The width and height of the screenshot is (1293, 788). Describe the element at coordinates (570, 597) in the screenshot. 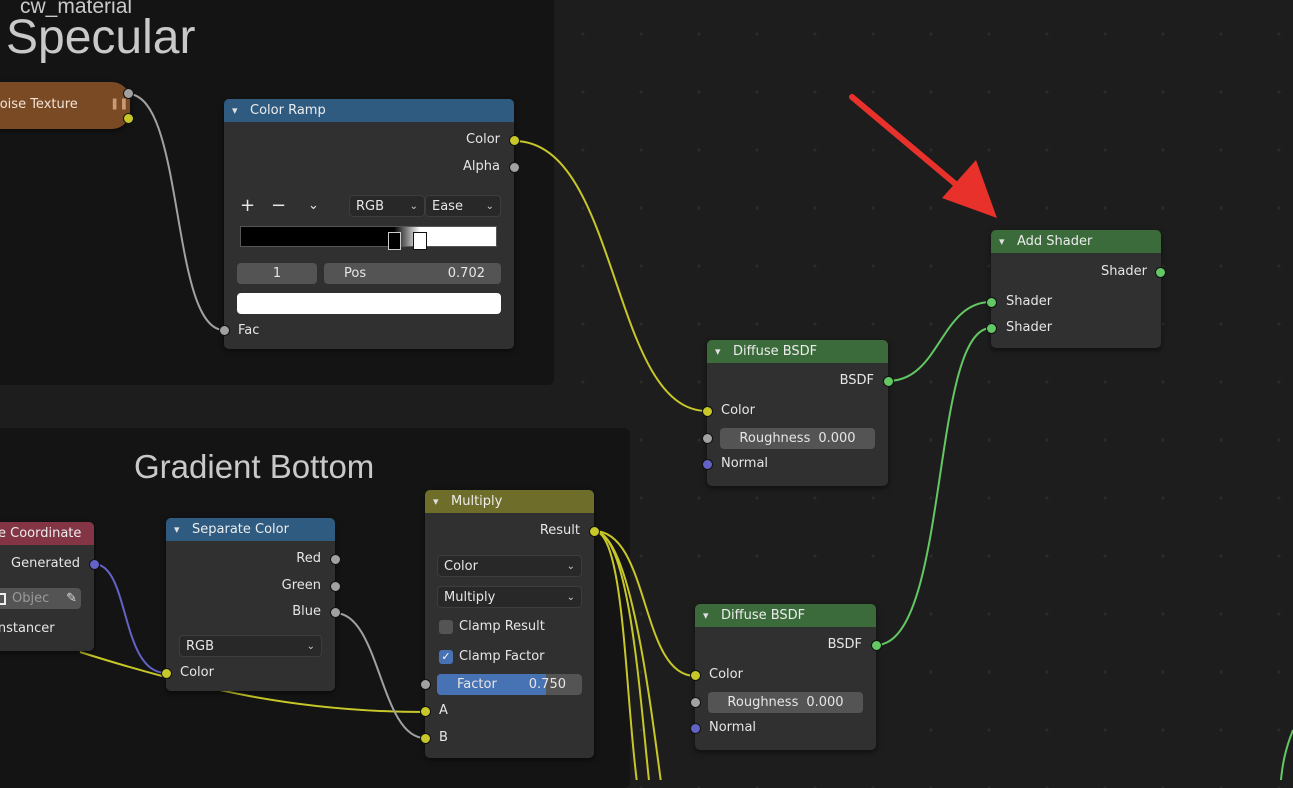

I see `chevron-down-icon: ⌄` at that location.